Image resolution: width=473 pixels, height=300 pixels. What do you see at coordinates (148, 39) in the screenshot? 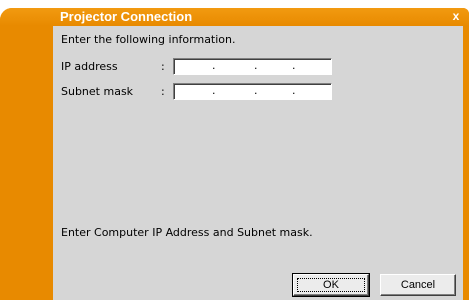
I see `instruction-text: Enter the following information.` at bounding box center [148, 39].